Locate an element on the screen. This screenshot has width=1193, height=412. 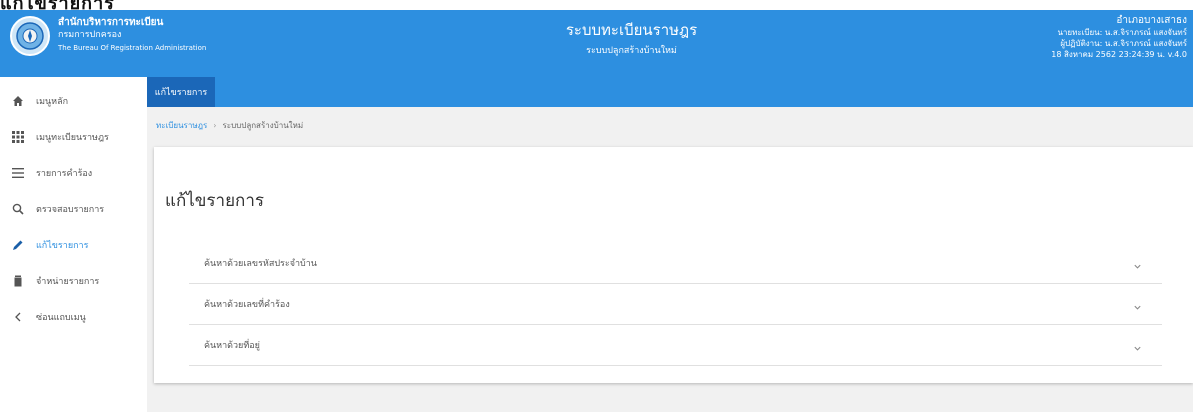
pencil-icon is located at coordinates (18, 245).